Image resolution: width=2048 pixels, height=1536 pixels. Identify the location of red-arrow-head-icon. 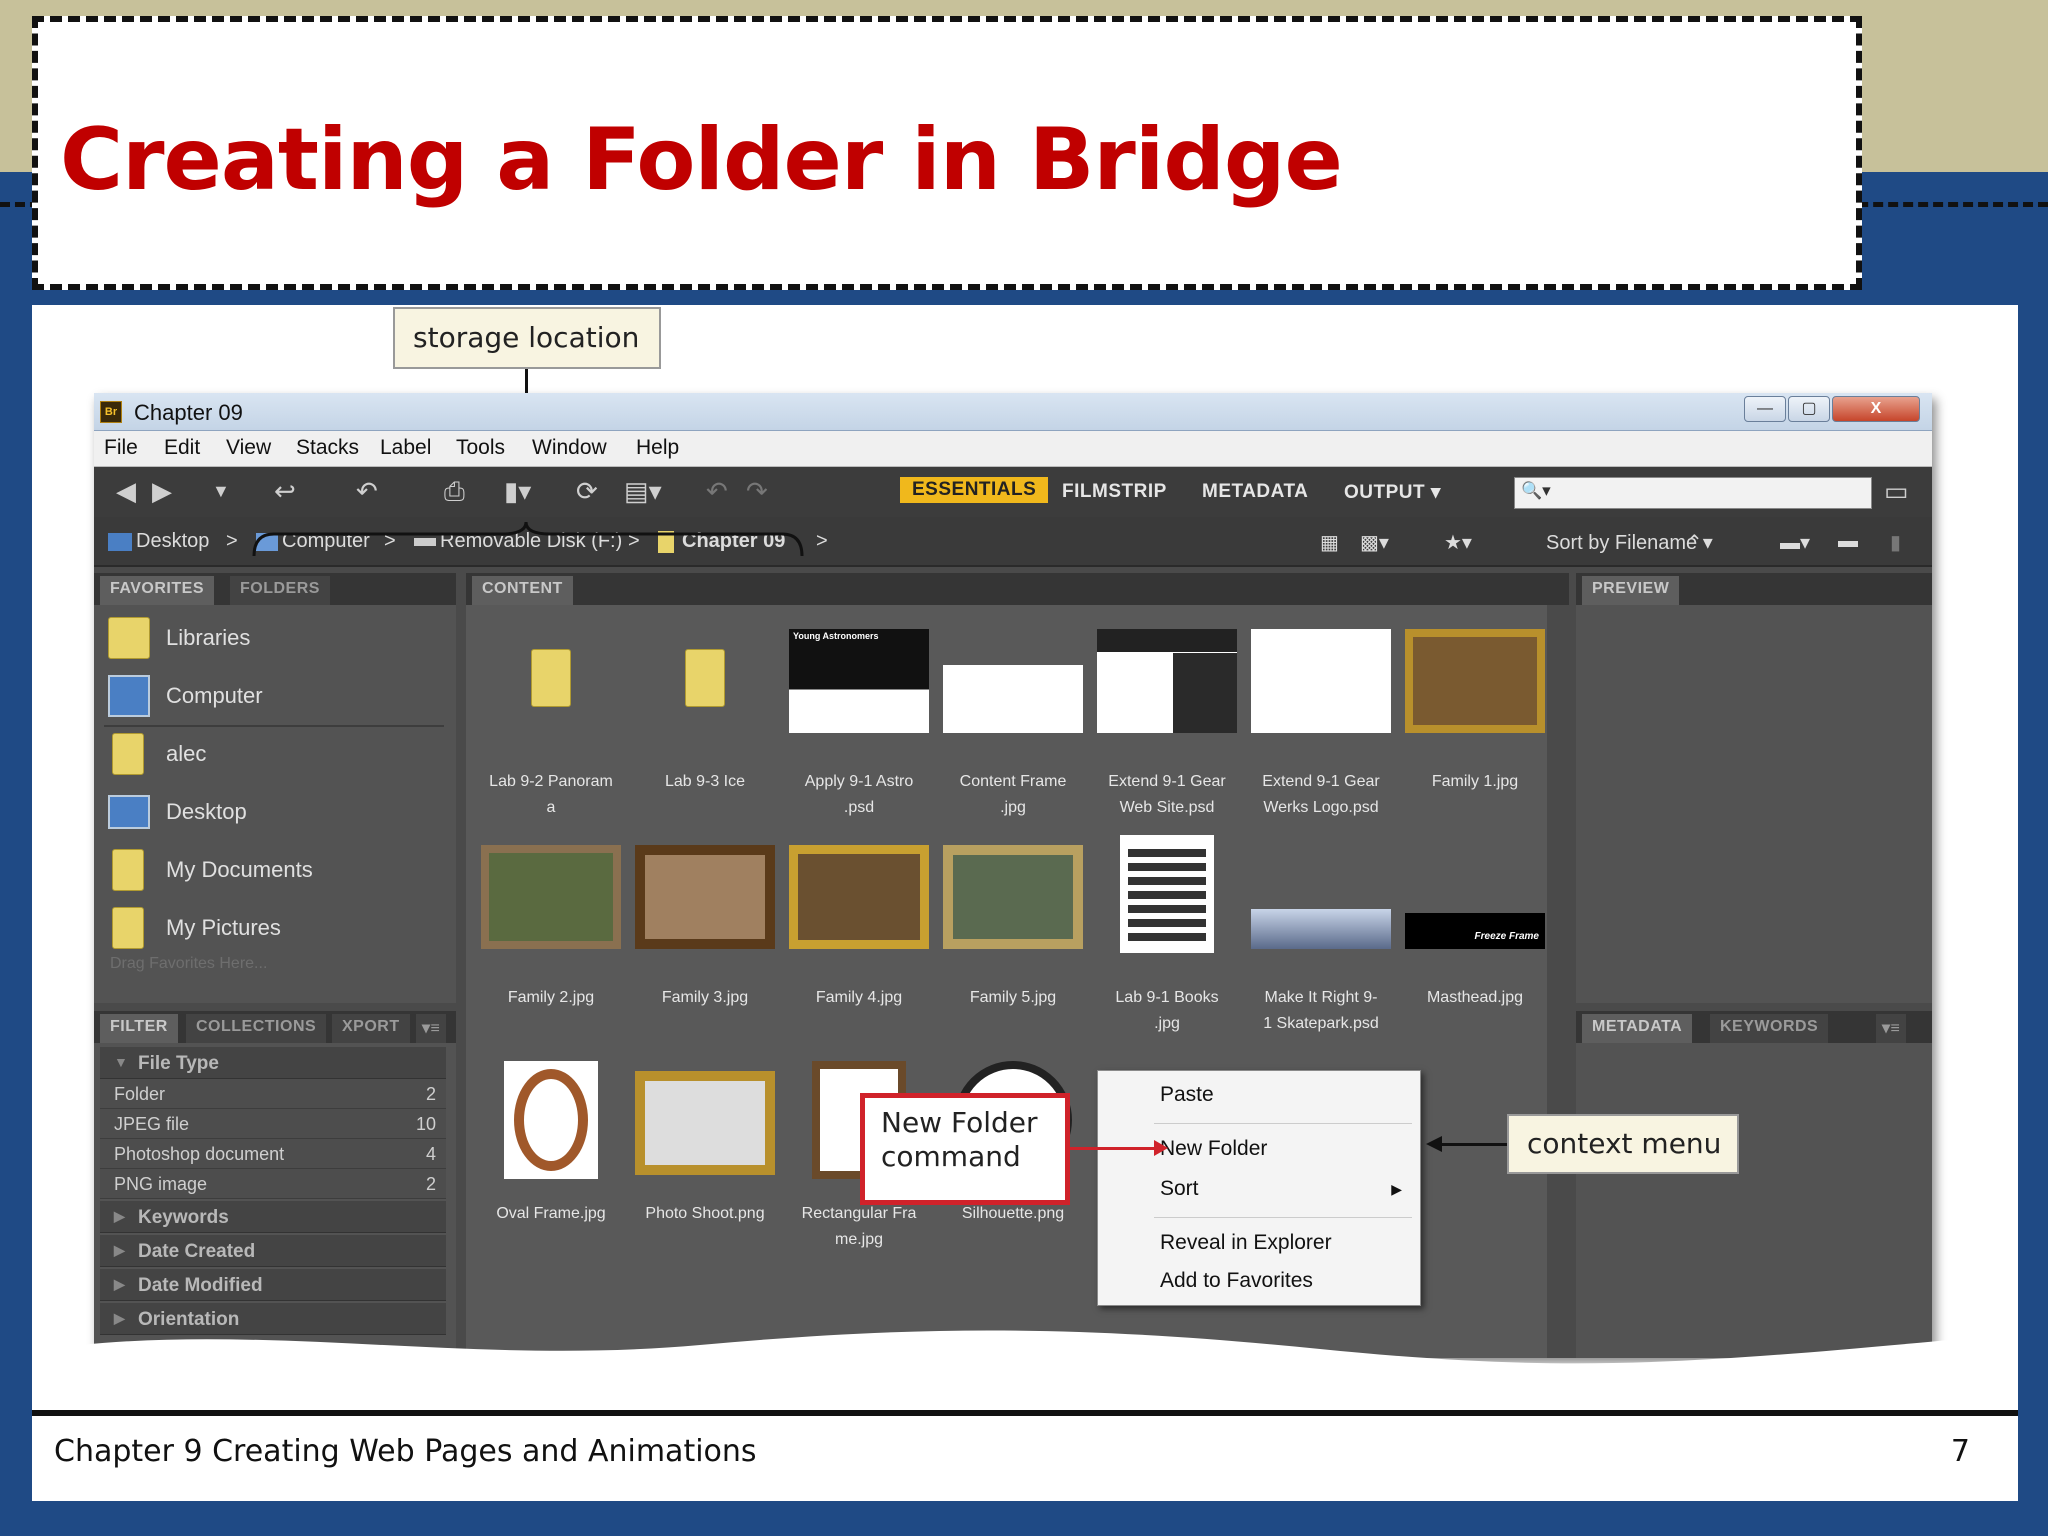
(1161, 1148).